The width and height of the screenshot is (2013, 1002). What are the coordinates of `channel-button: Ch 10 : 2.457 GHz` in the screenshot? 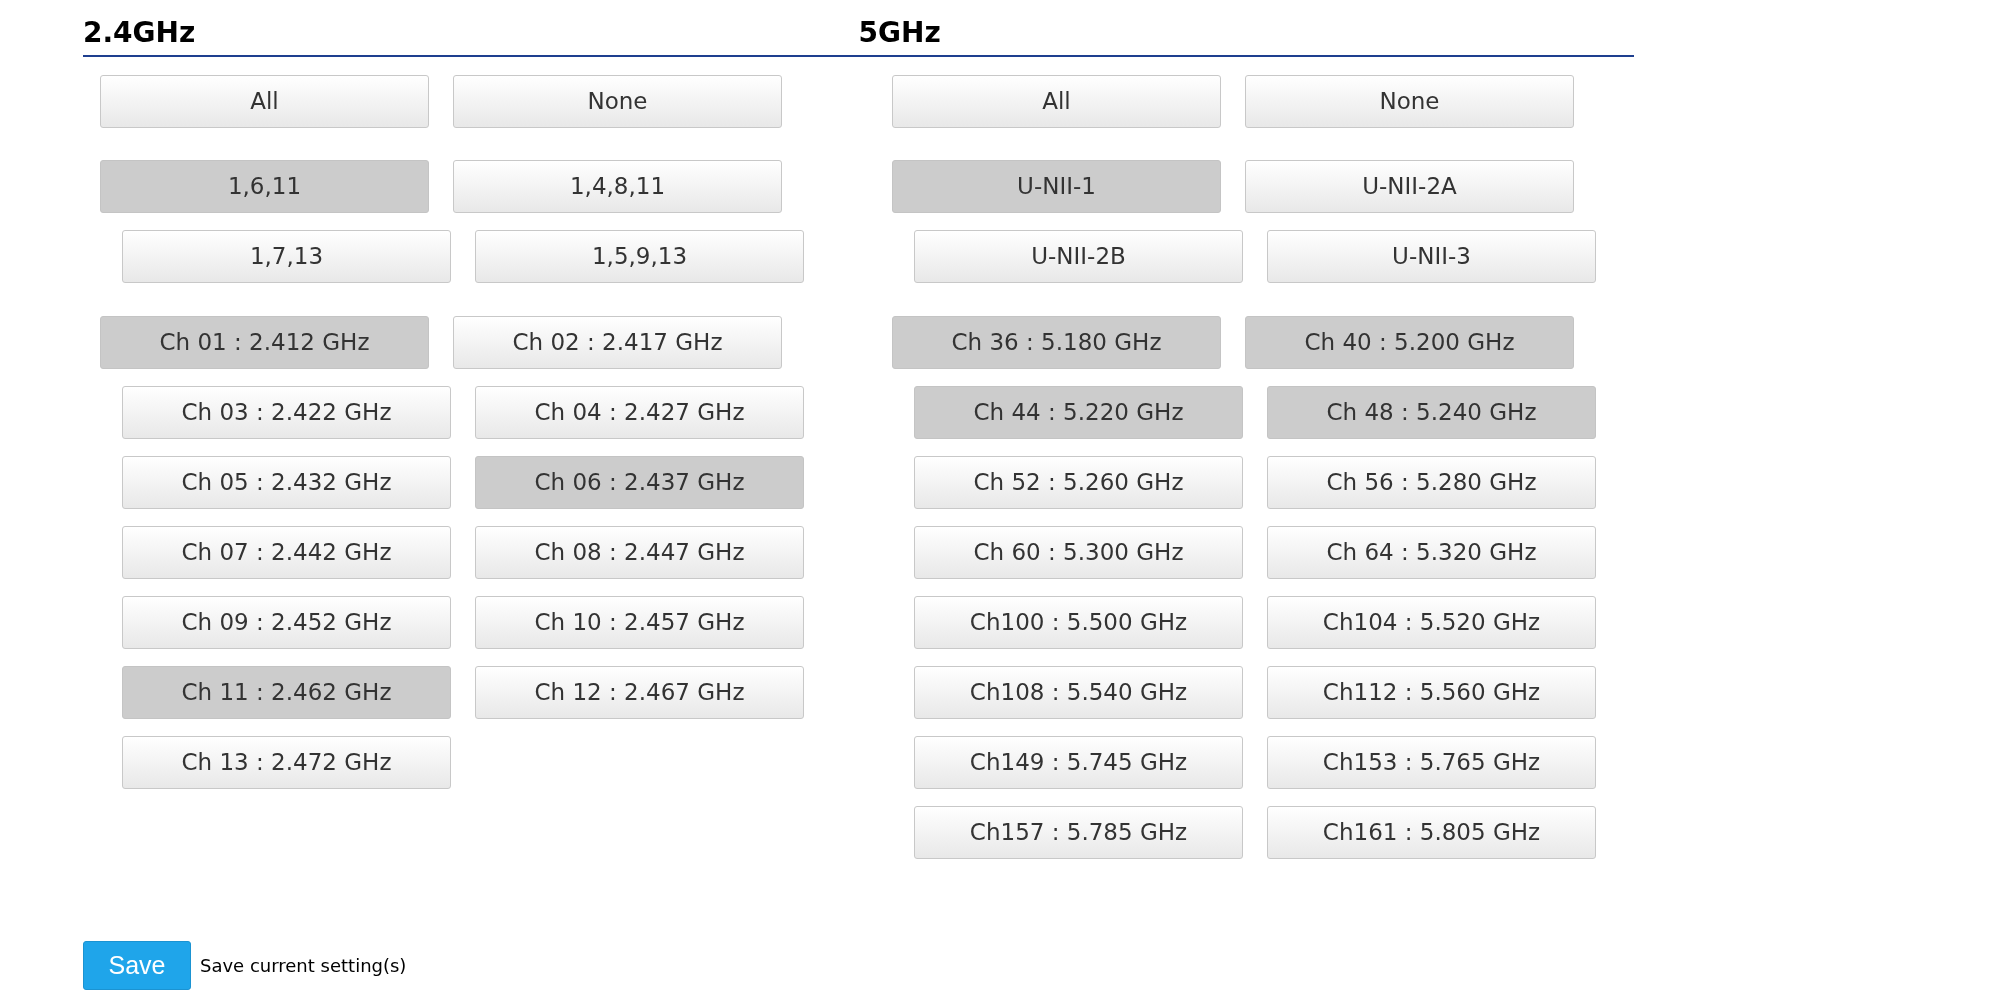 It's located at (639, 622).